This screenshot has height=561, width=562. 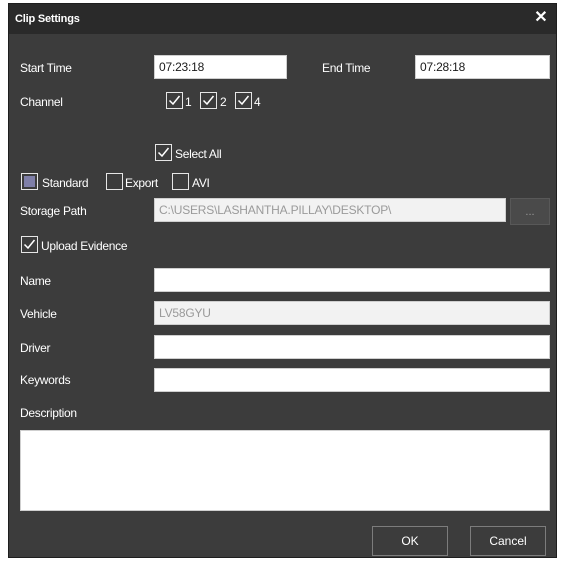 What do you see at coordinates (201, 183) in the screenshot?
I see `avi-label: AVI` at bounding box center [201, 183].